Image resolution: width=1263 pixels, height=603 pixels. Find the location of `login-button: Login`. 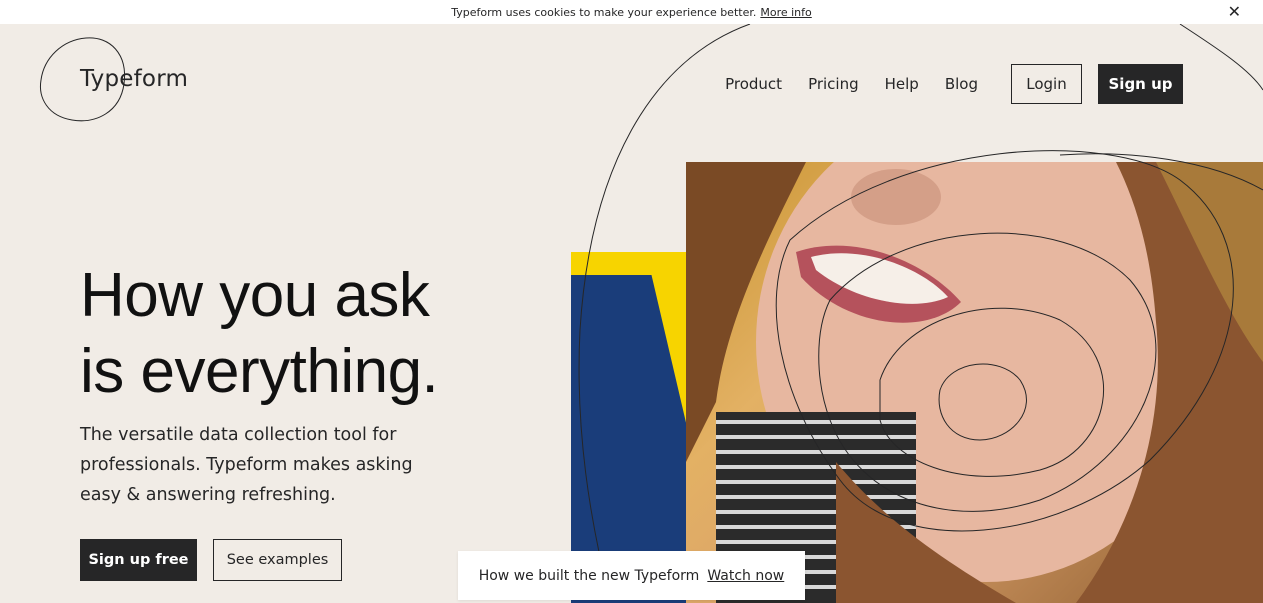

login-button: Login is located at coordinates (1046, 84).